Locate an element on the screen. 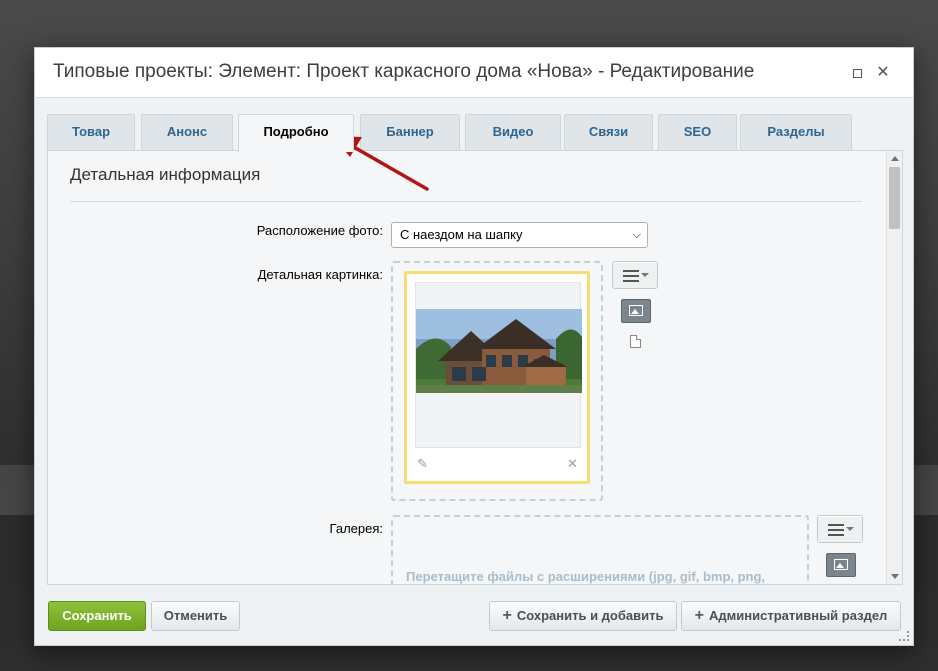  image-source-button is located at coordinates (636, 311).